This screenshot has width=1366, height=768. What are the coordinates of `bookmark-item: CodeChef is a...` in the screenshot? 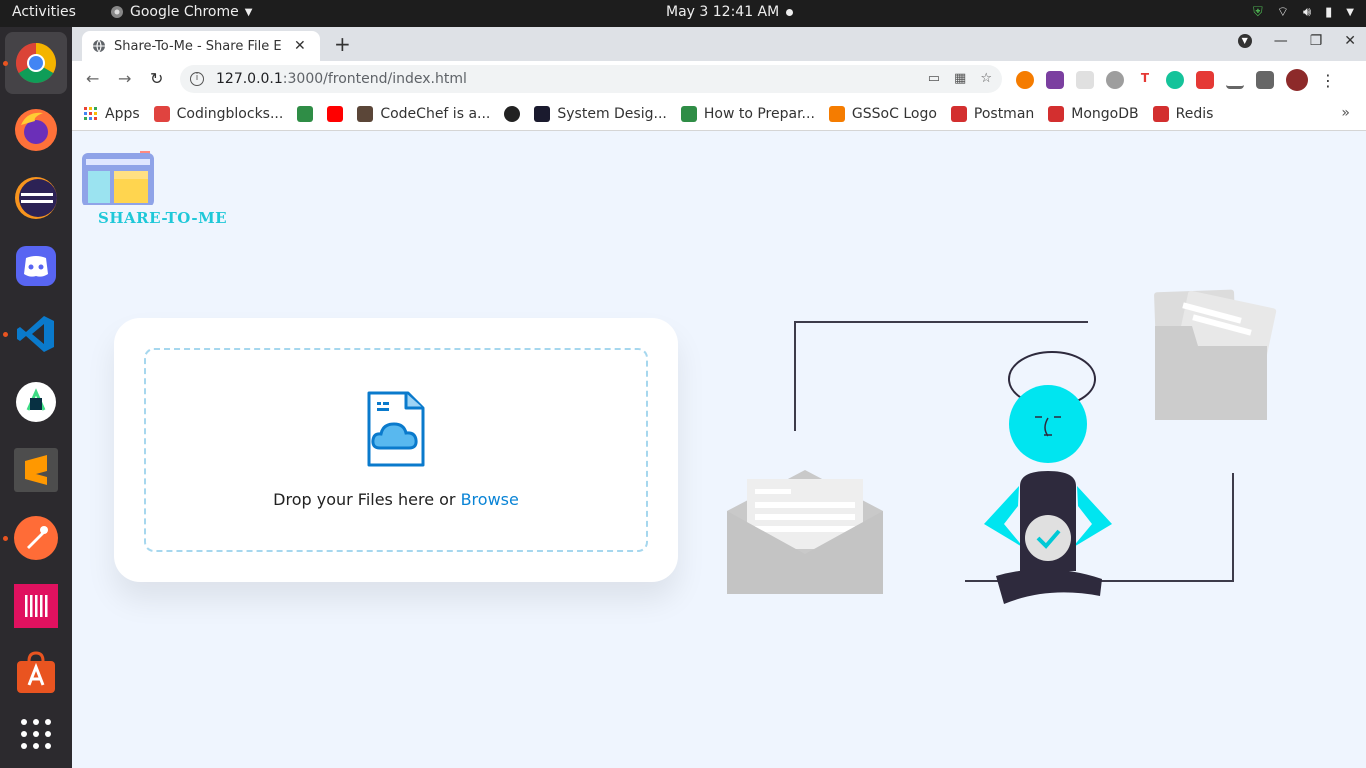 It's located at (424, 113).